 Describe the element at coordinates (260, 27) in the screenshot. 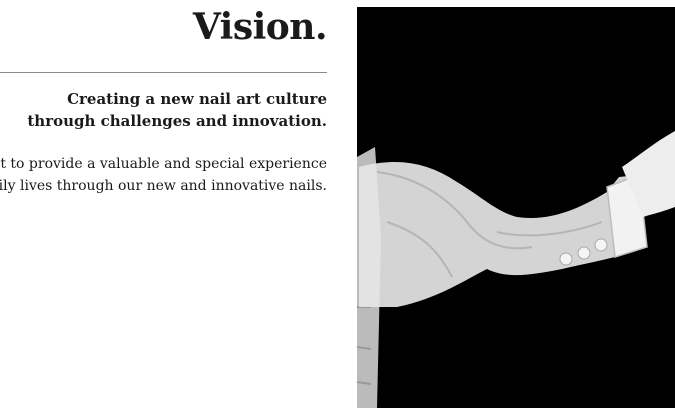

I see `vision-title: Vision.` at that location.